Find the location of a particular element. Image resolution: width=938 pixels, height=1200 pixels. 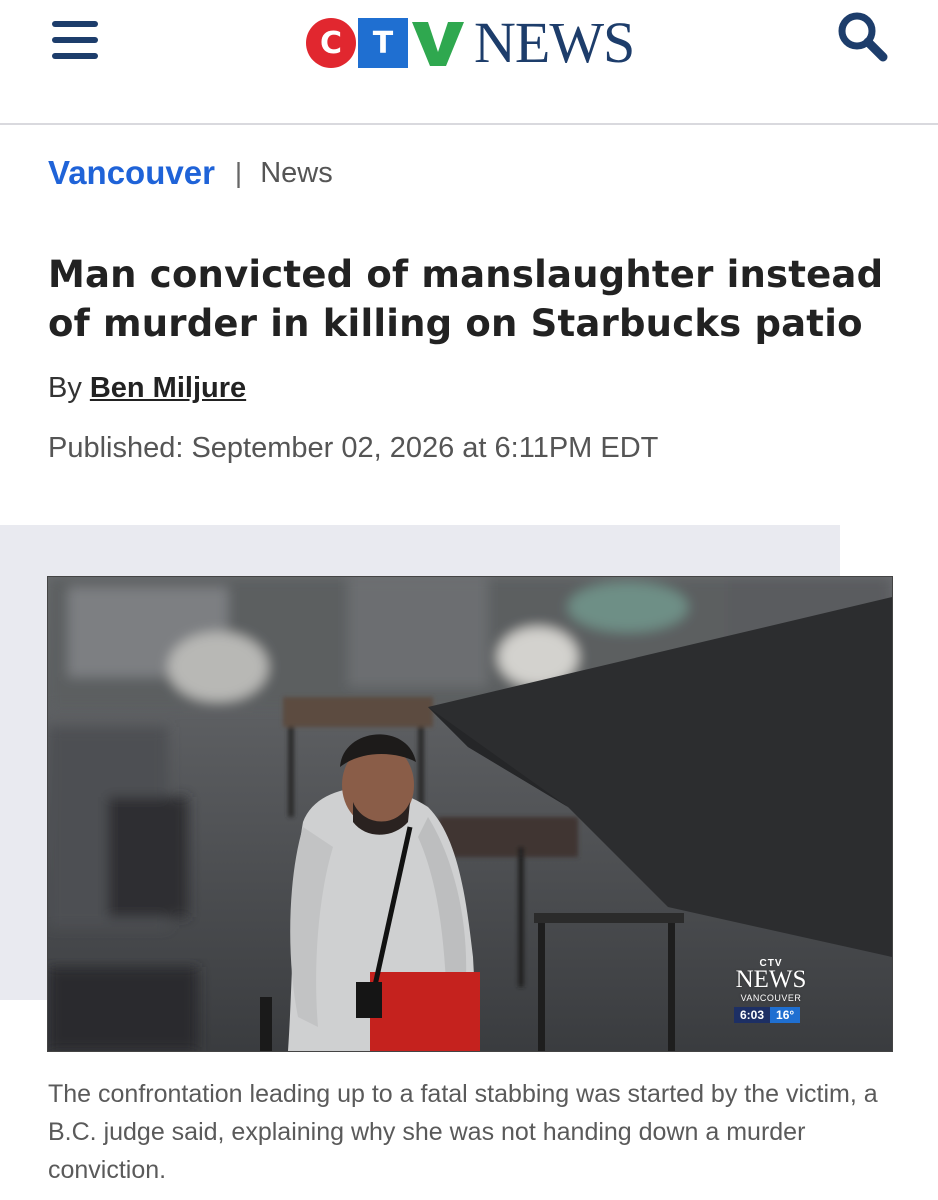

logo-wordmark: NEWS is located at coordinates (554, 42).